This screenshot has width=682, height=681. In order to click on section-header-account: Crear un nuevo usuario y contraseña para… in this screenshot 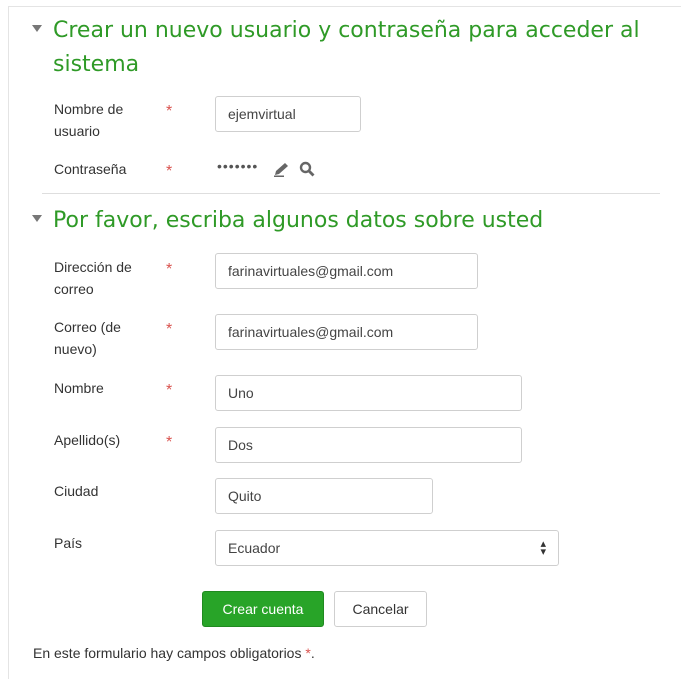, I will do `click(337, 48)`.